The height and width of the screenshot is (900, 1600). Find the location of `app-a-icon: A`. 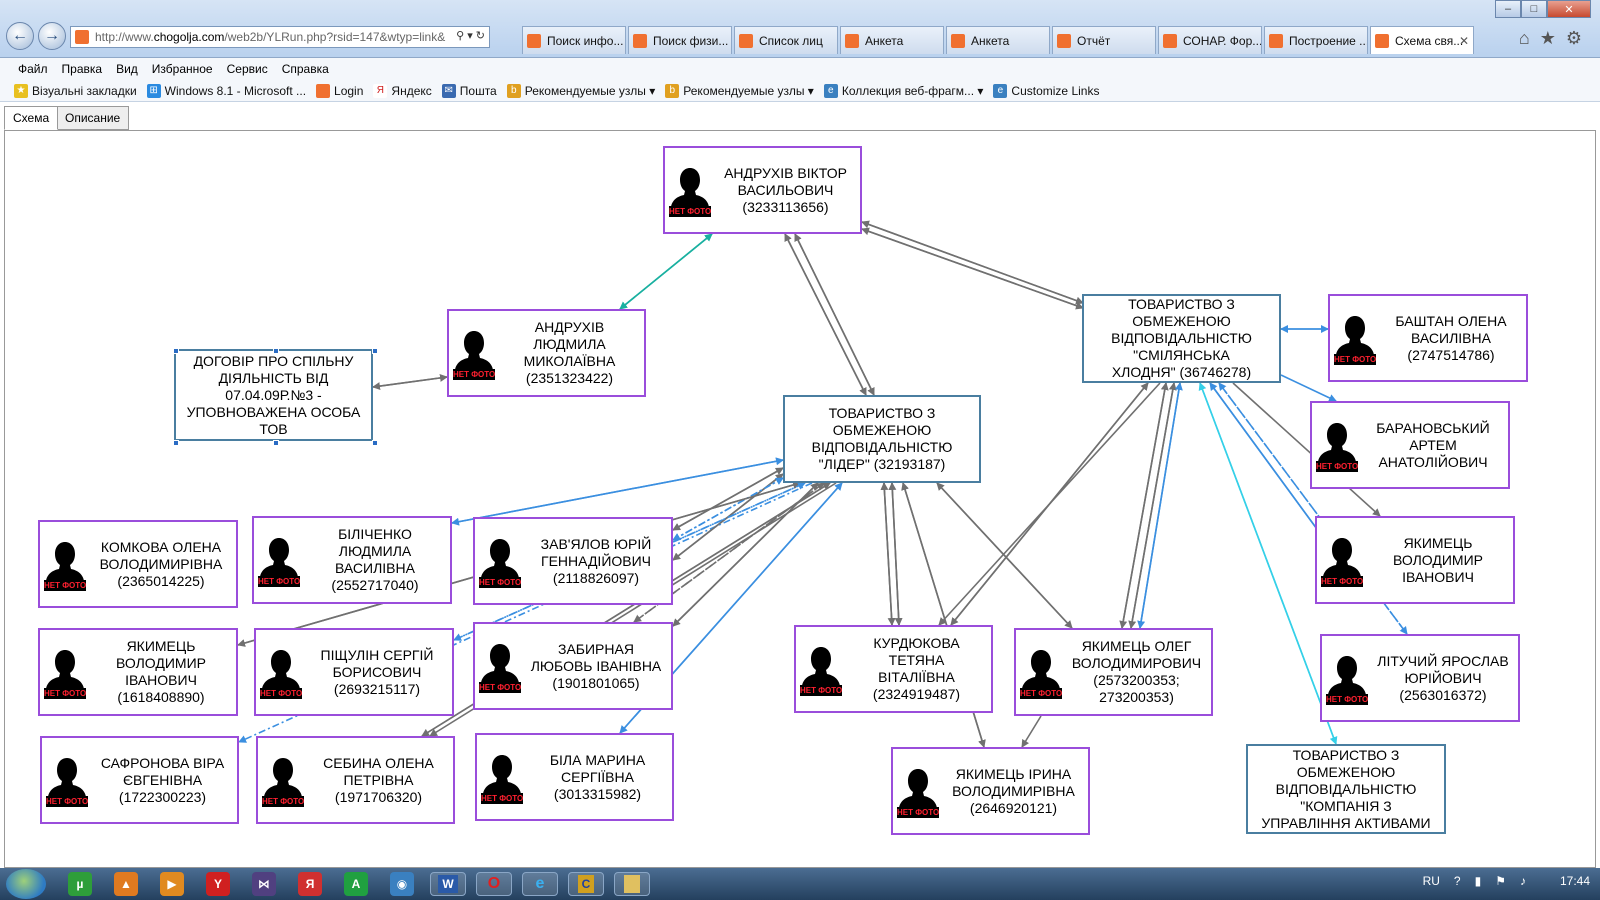

app-a-icon: A is located at coordinates (356, 884).